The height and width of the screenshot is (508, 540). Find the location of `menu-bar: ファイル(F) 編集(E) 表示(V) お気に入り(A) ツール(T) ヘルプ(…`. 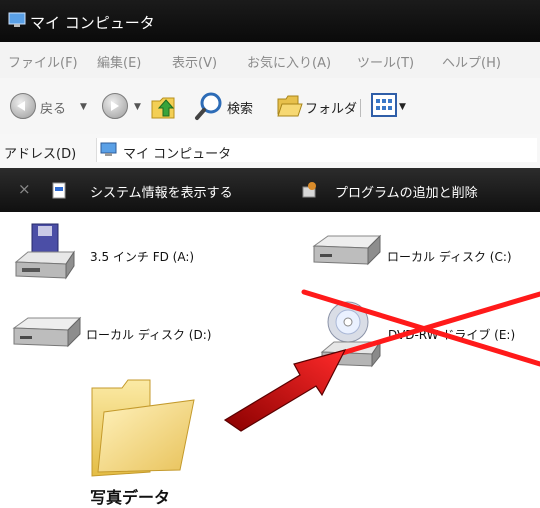

menu-bar: ファイル(F) 編集(E) 表示(V) お気に入り(A) ツール(T) ヘルプ(… is located at coordinates (270, 60).